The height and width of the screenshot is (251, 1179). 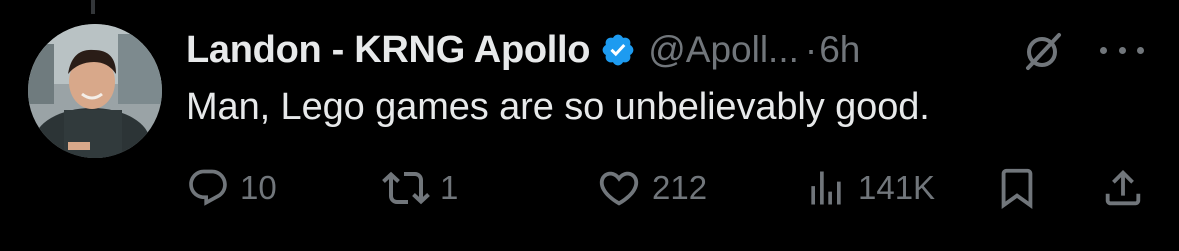 I want to click on like-icon, so click(x=619, y=188).